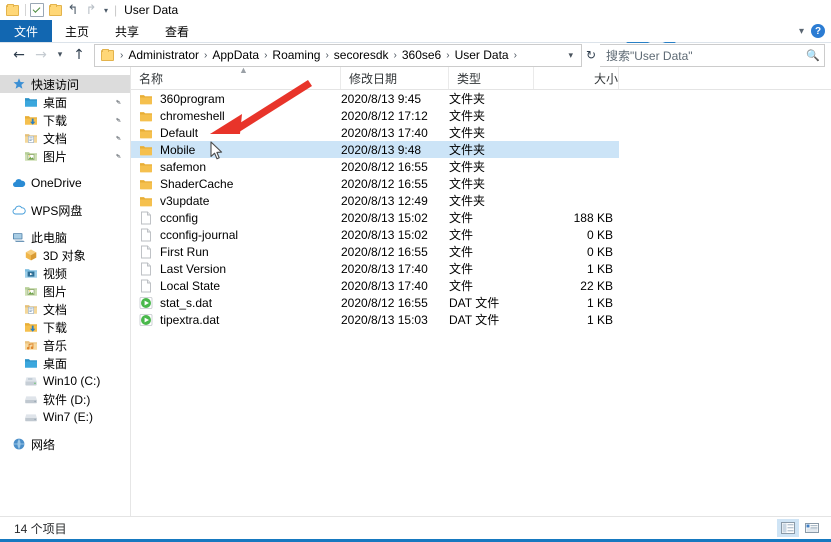 This screenshot has width=831, height=542. I want to click on refresh-icon: ↻, so click(591, 55).